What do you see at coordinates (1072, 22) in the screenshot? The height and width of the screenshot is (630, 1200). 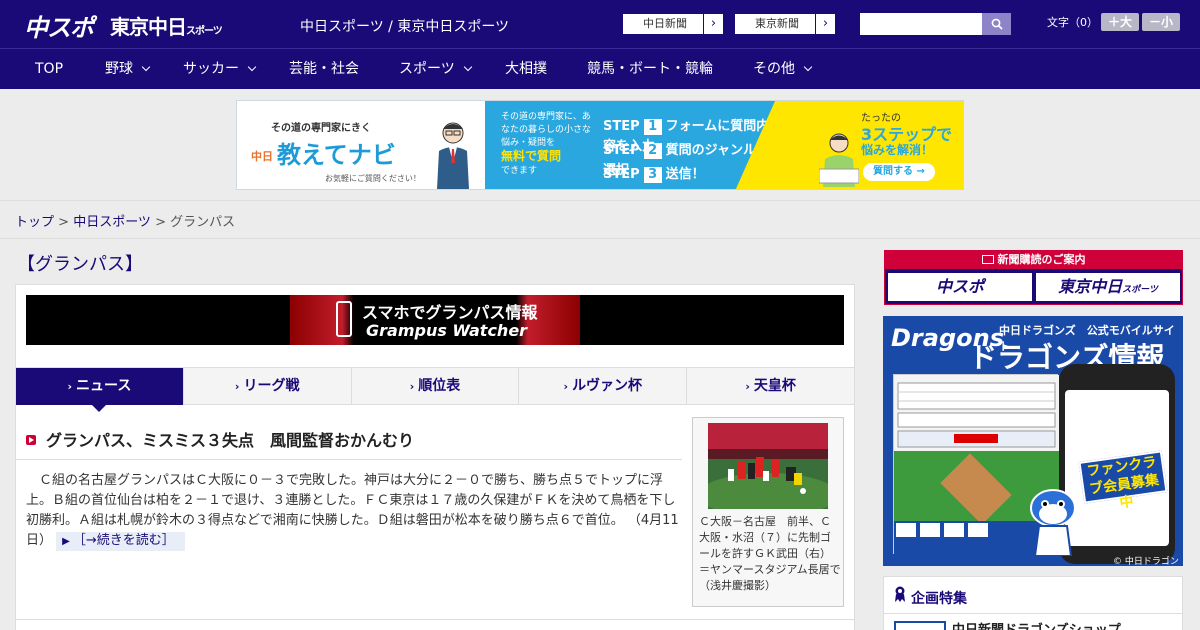 I see `font-size-label: 文字（0）` at bounding box center [1072, 22].